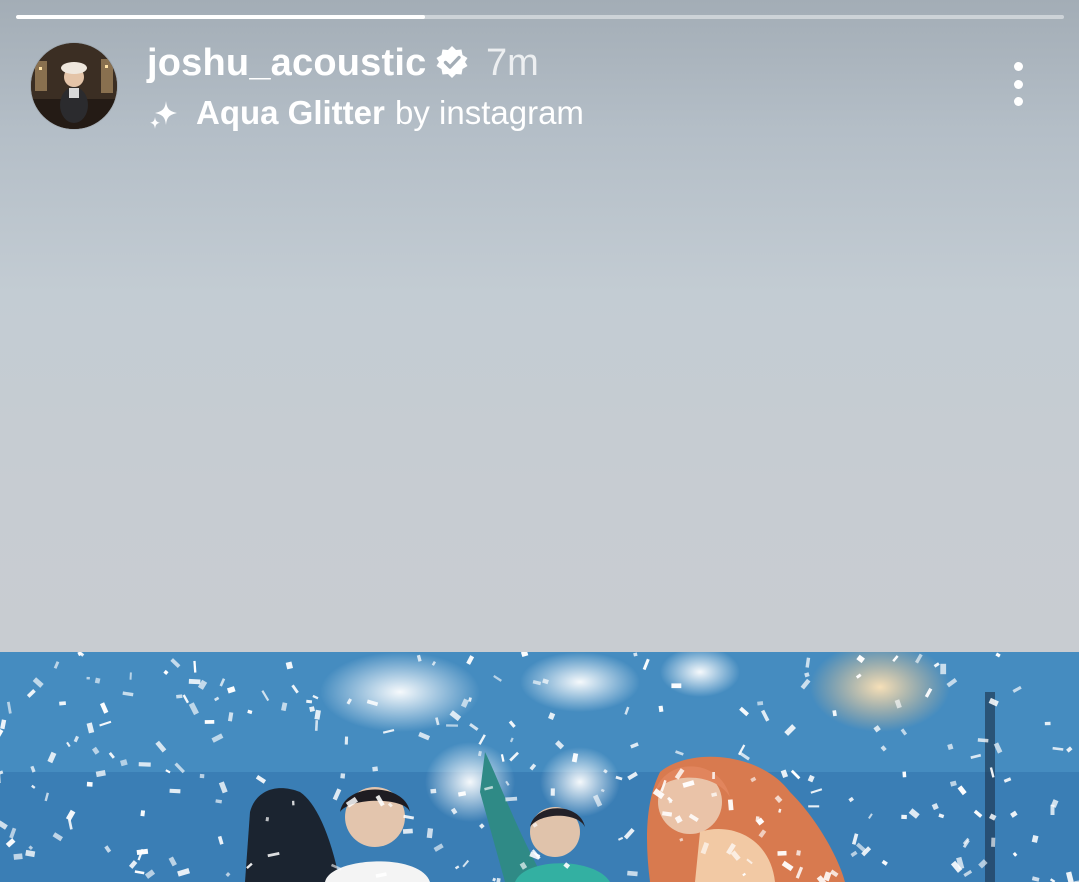  Describe the element at coordinates (540, 17) in the screenshot. I see `story-progress-bar` at that location.